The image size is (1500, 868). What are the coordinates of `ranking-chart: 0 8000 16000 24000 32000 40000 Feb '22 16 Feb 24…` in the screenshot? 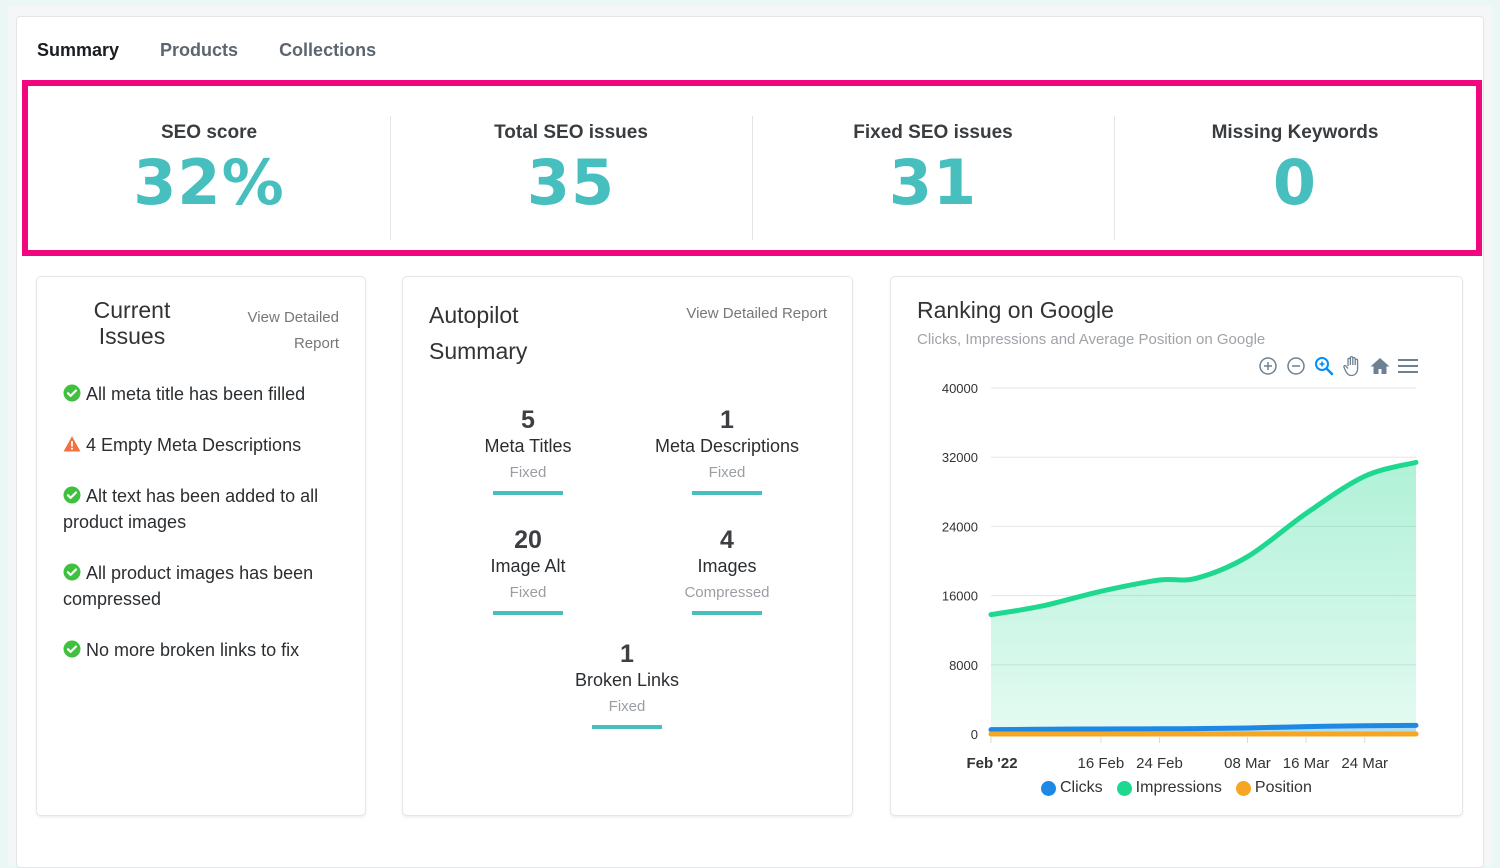 It's located at (1180, 576).